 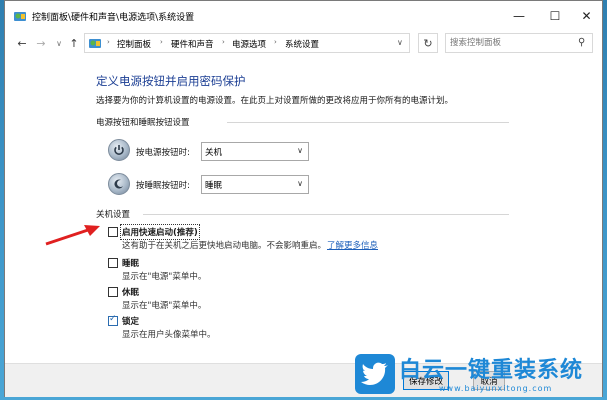 I want to click on lock-checkbox, so click(x=113, y=320).